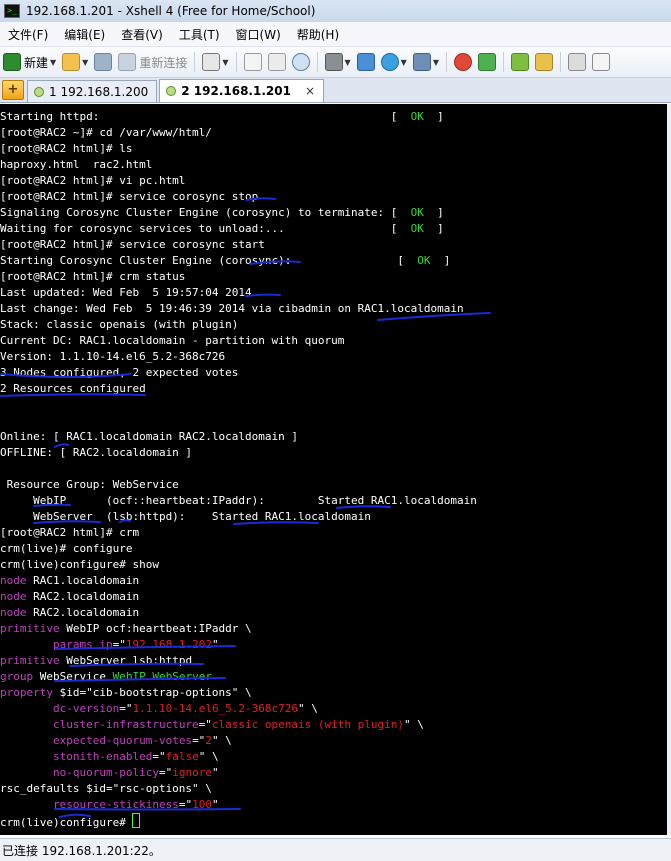 The image size is (671, 861). I want to click on font-button: ▼, so click(426, 62).